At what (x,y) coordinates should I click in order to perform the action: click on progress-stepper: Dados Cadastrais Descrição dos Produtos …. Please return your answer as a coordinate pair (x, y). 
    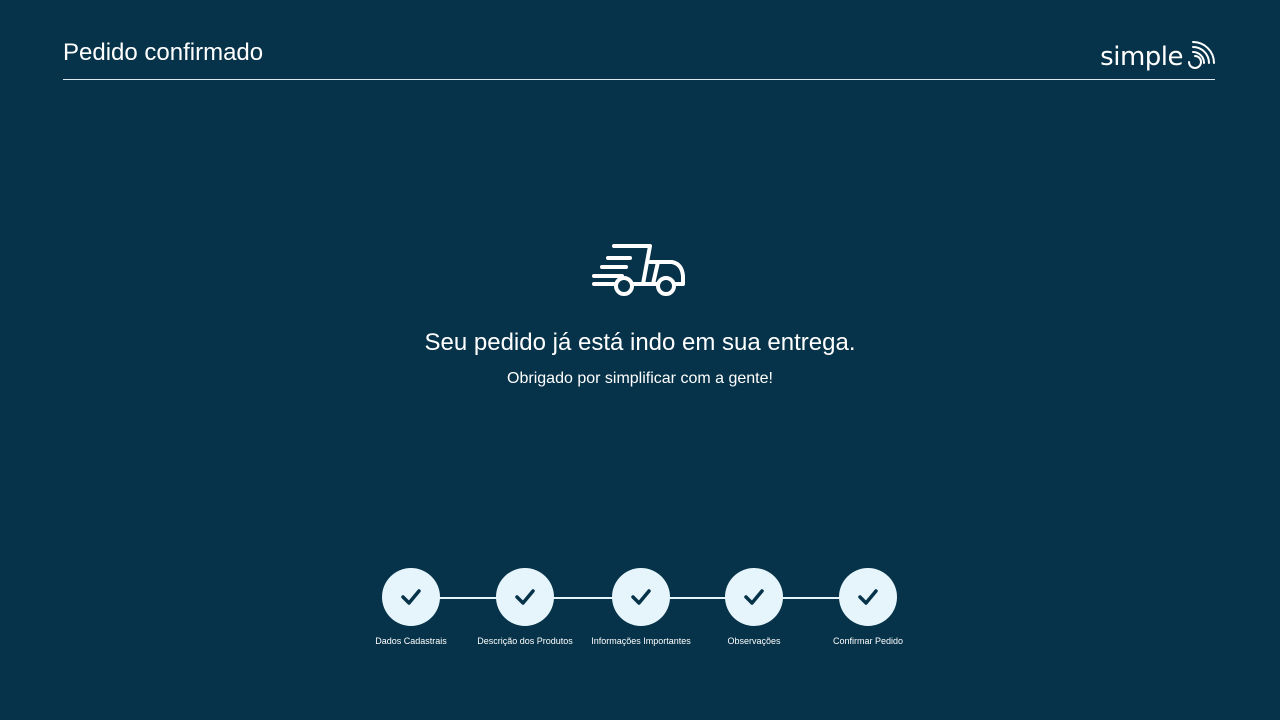
    Looking at the image, I should click on (640, 613).